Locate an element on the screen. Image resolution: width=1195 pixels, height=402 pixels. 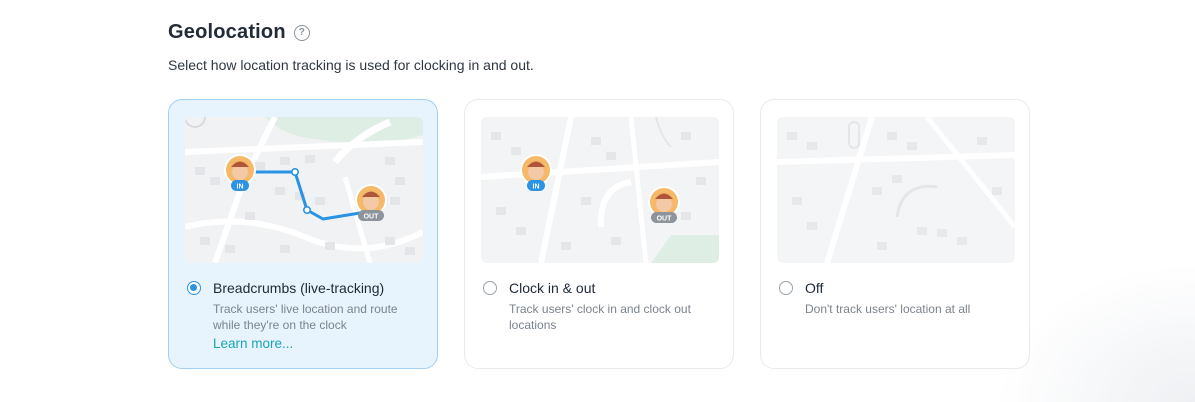
map-preview-breadcrumbs: IN OUT is located at coordinates (304, 190).